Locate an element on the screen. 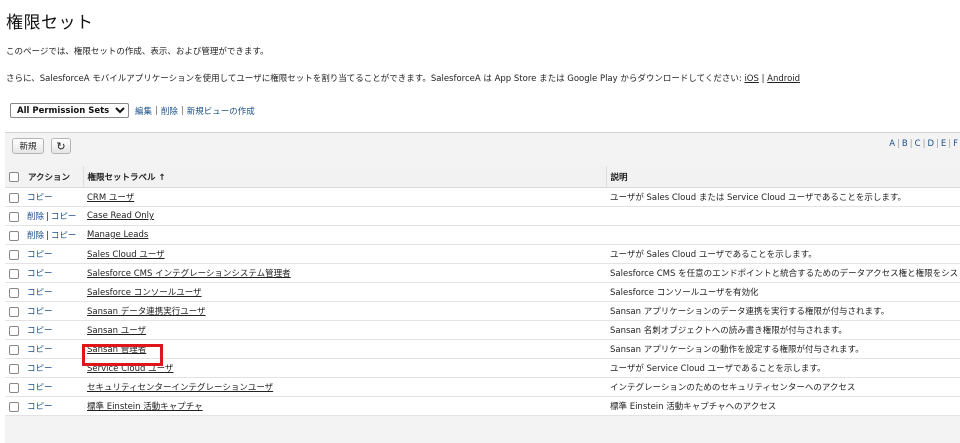 This screenshot has width=960, height=443. refresh-button: ↻ is located at coordinates (61, 146).